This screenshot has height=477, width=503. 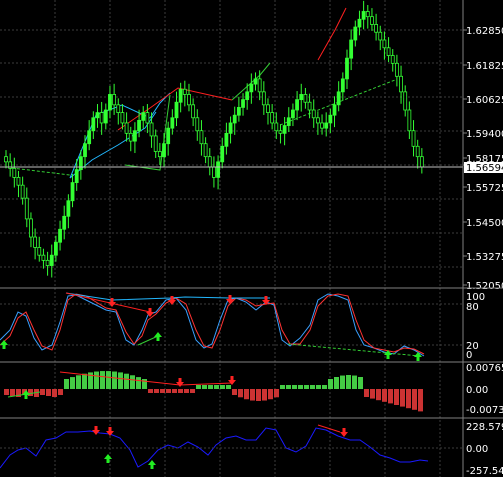 What do you see at coordinates (242, 326) in the screenshot?
I see `stochastic-panel: 100 80 20 0` at bounding box center [242, 326].